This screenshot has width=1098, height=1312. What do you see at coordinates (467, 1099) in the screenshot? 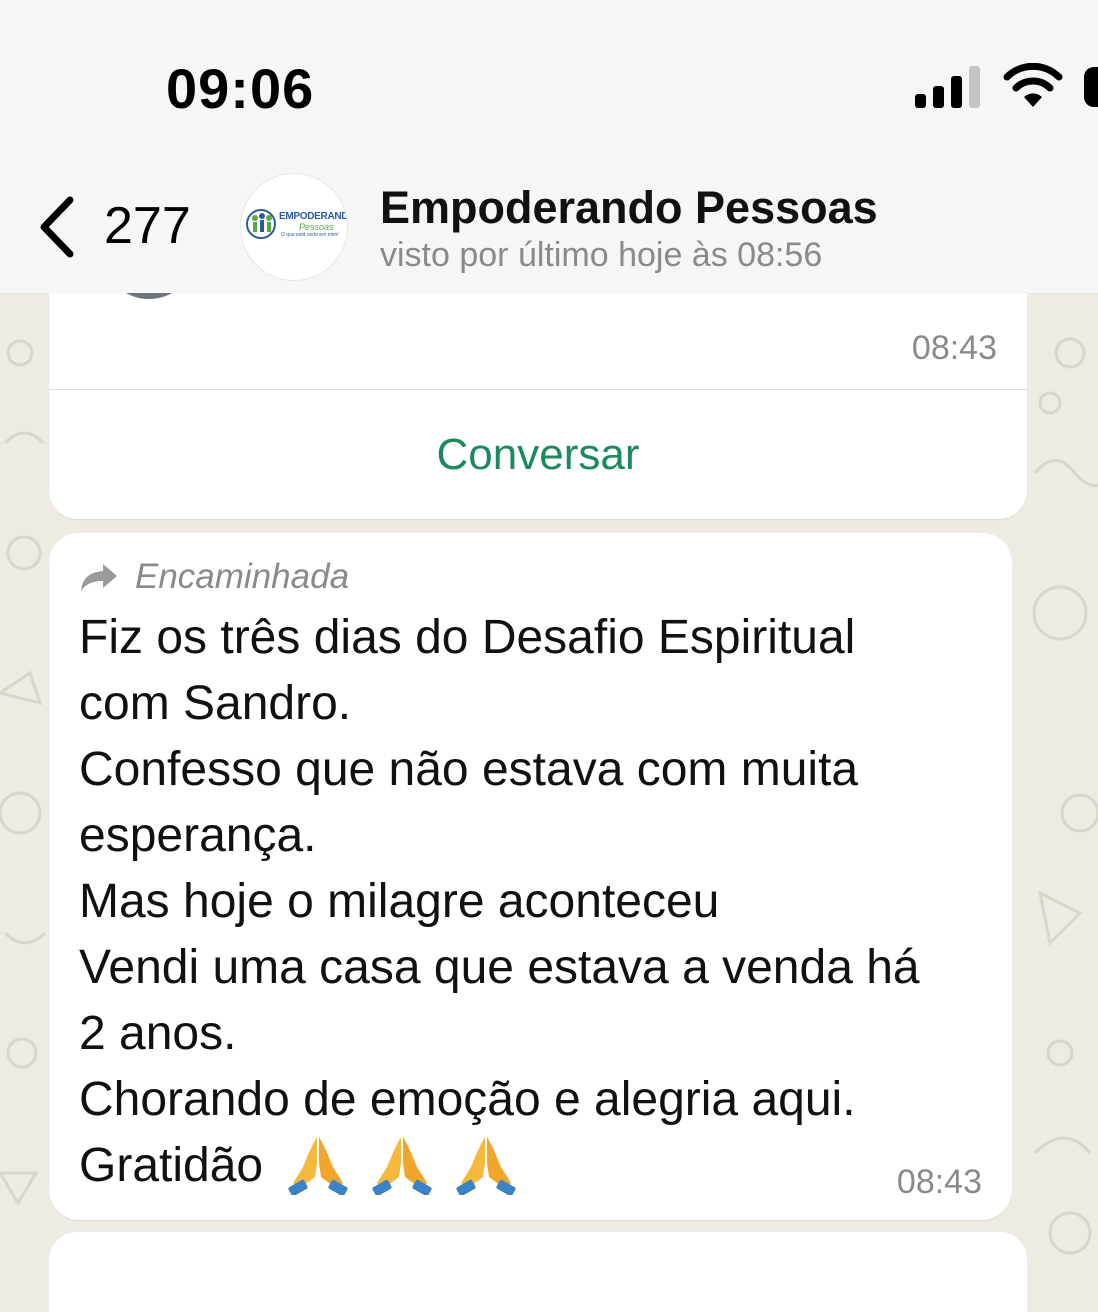
I see `message-line: Chorando de emoção e alegria aqui.` at bounding box center [467, 1099].